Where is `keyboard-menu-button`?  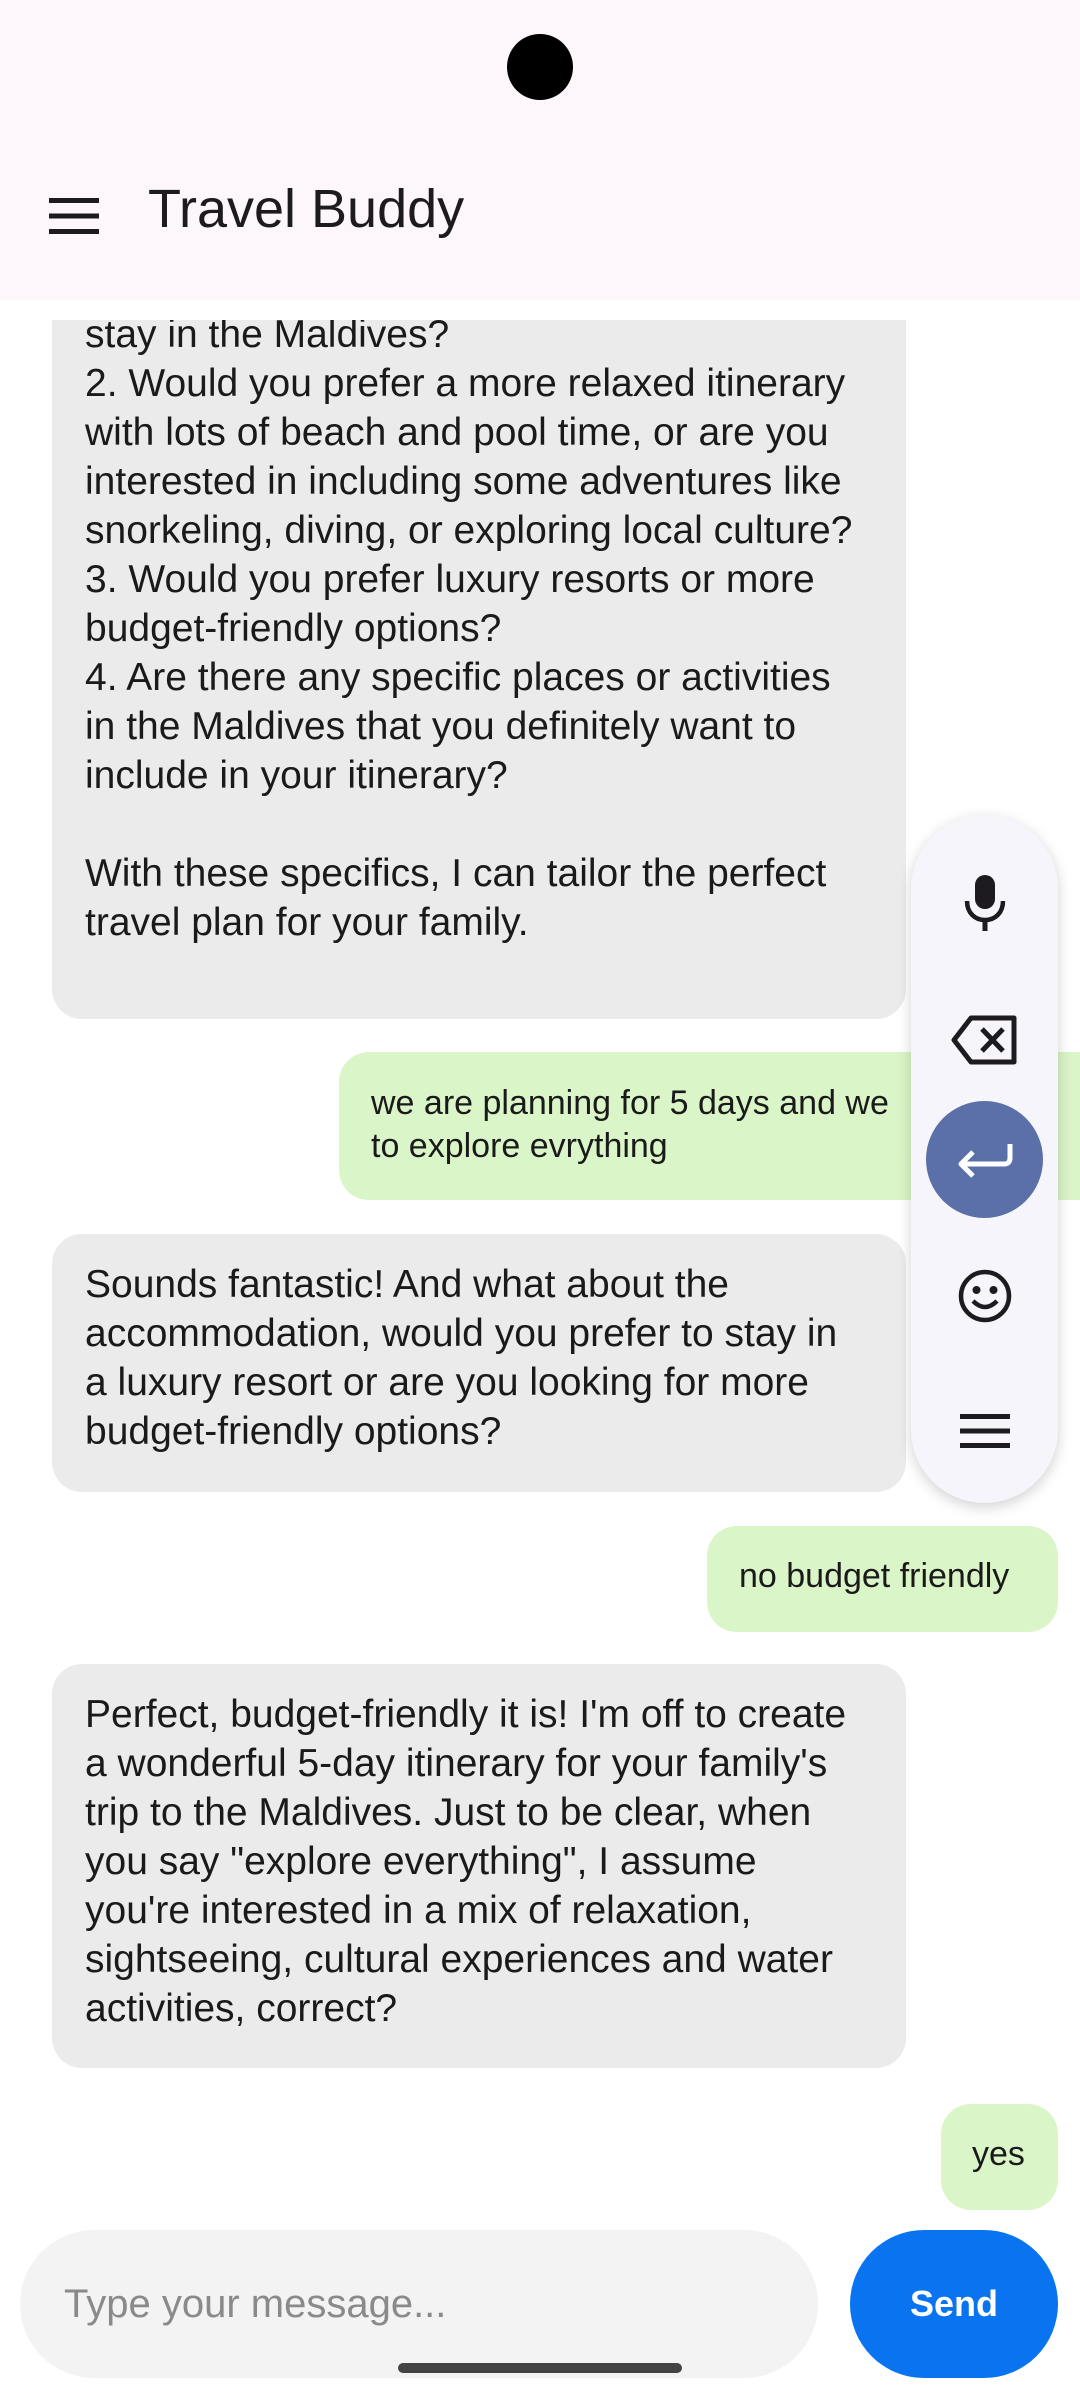
keyboard-menu-button is located at coordinates (984, 1430).